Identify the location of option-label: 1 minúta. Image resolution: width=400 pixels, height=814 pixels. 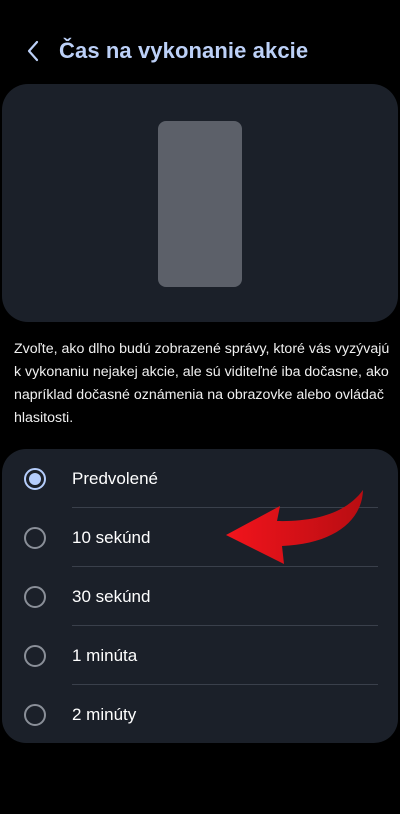
(105, 655).